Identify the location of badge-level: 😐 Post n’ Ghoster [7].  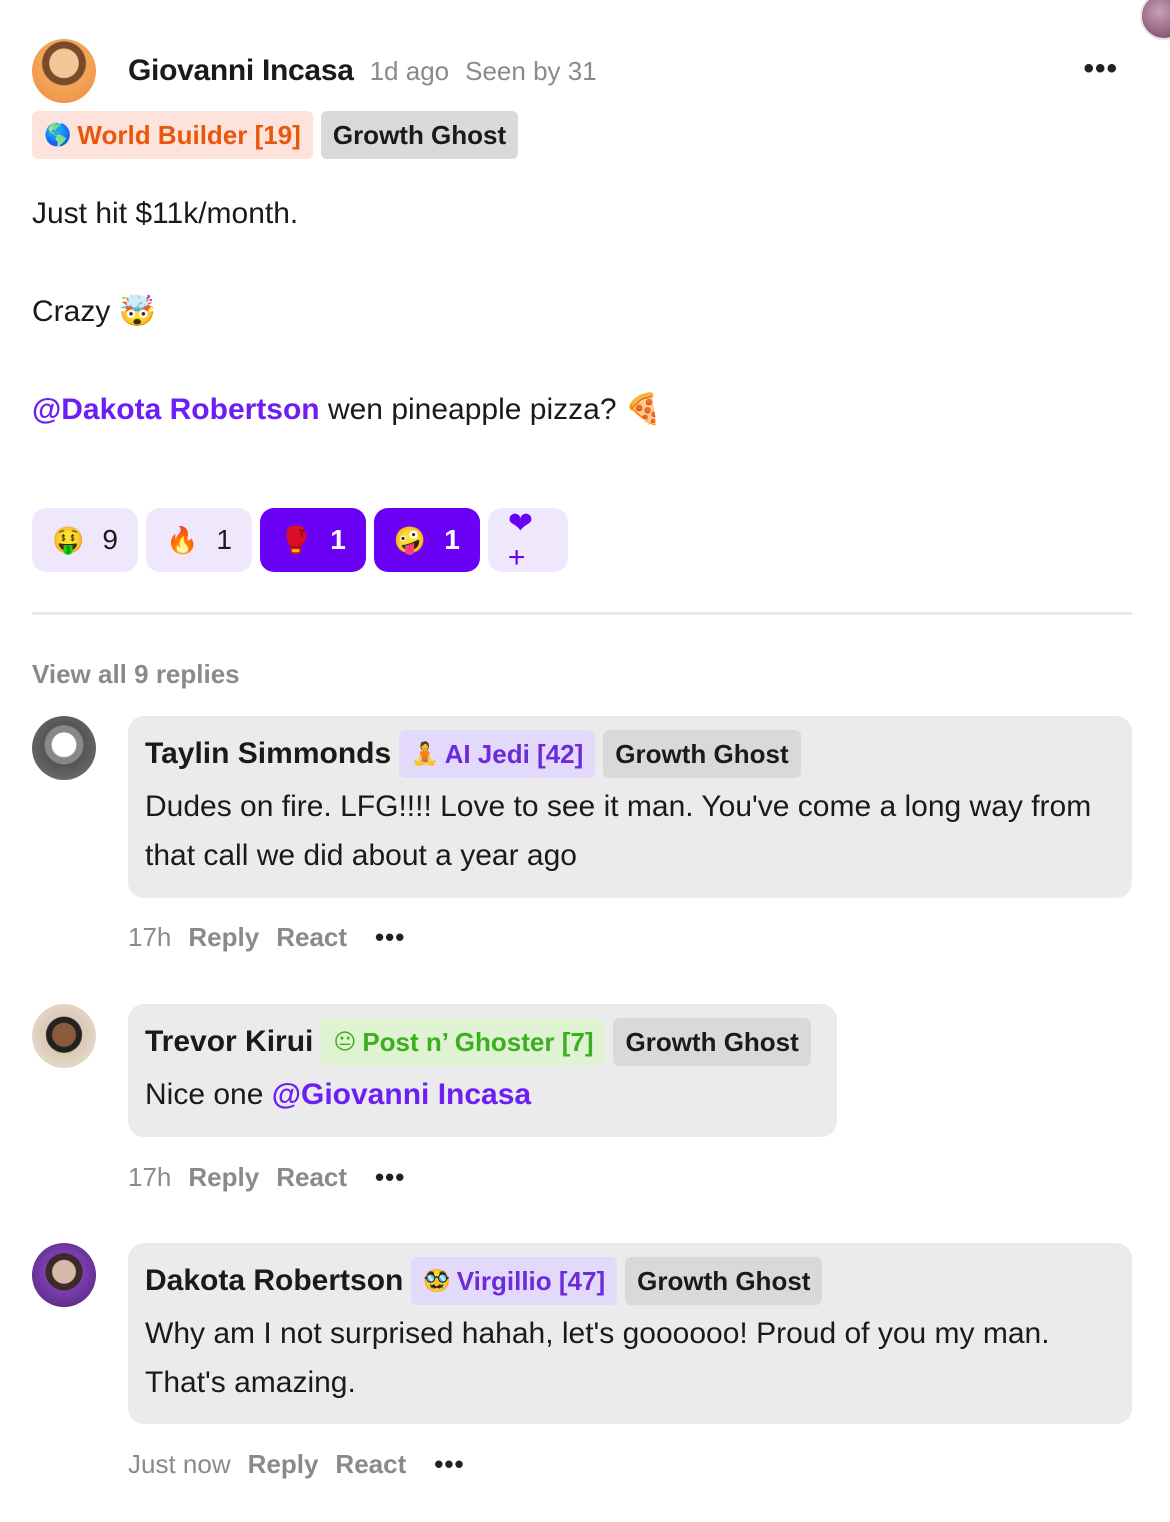
(463, 1042).